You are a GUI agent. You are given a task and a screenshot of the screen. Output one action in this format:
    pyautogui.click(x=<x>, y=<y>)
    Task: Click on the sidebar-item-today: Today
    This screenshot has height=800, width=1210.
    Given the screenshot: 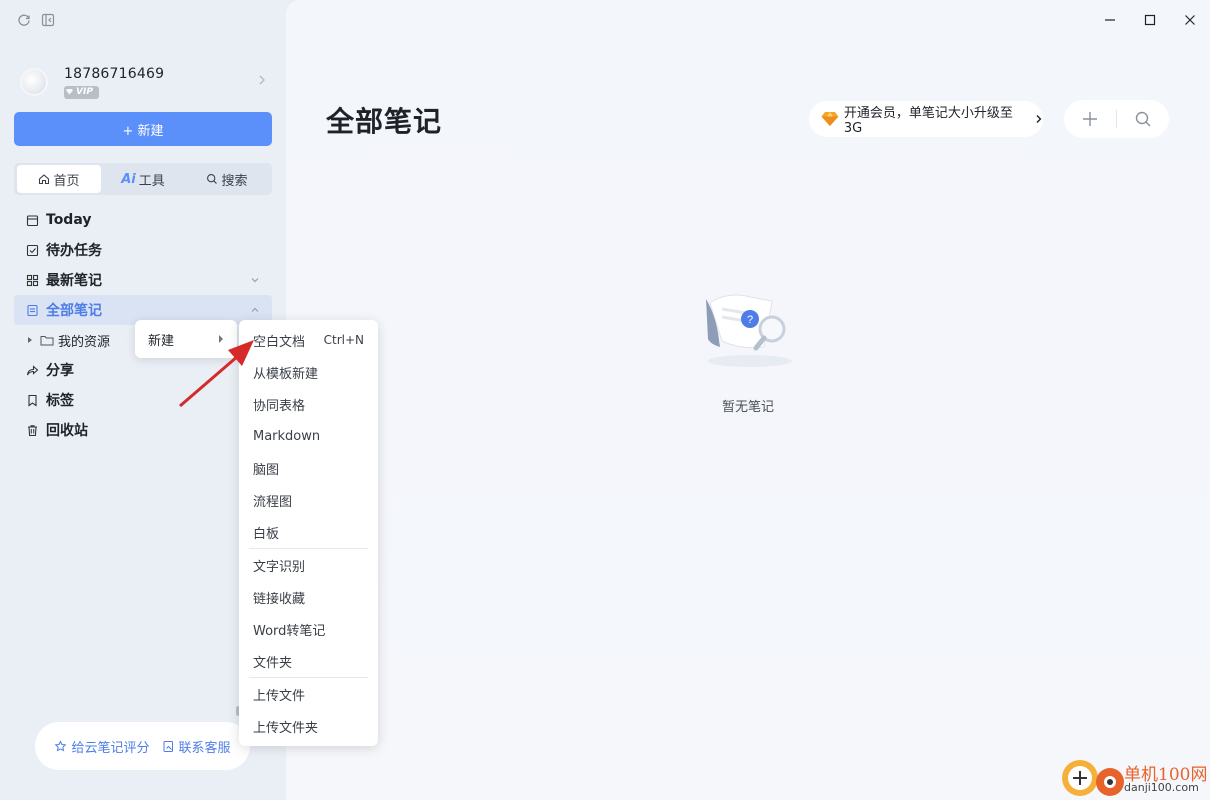 What is the action you would take?
    pyautogui.click(x=143, y=220)
    